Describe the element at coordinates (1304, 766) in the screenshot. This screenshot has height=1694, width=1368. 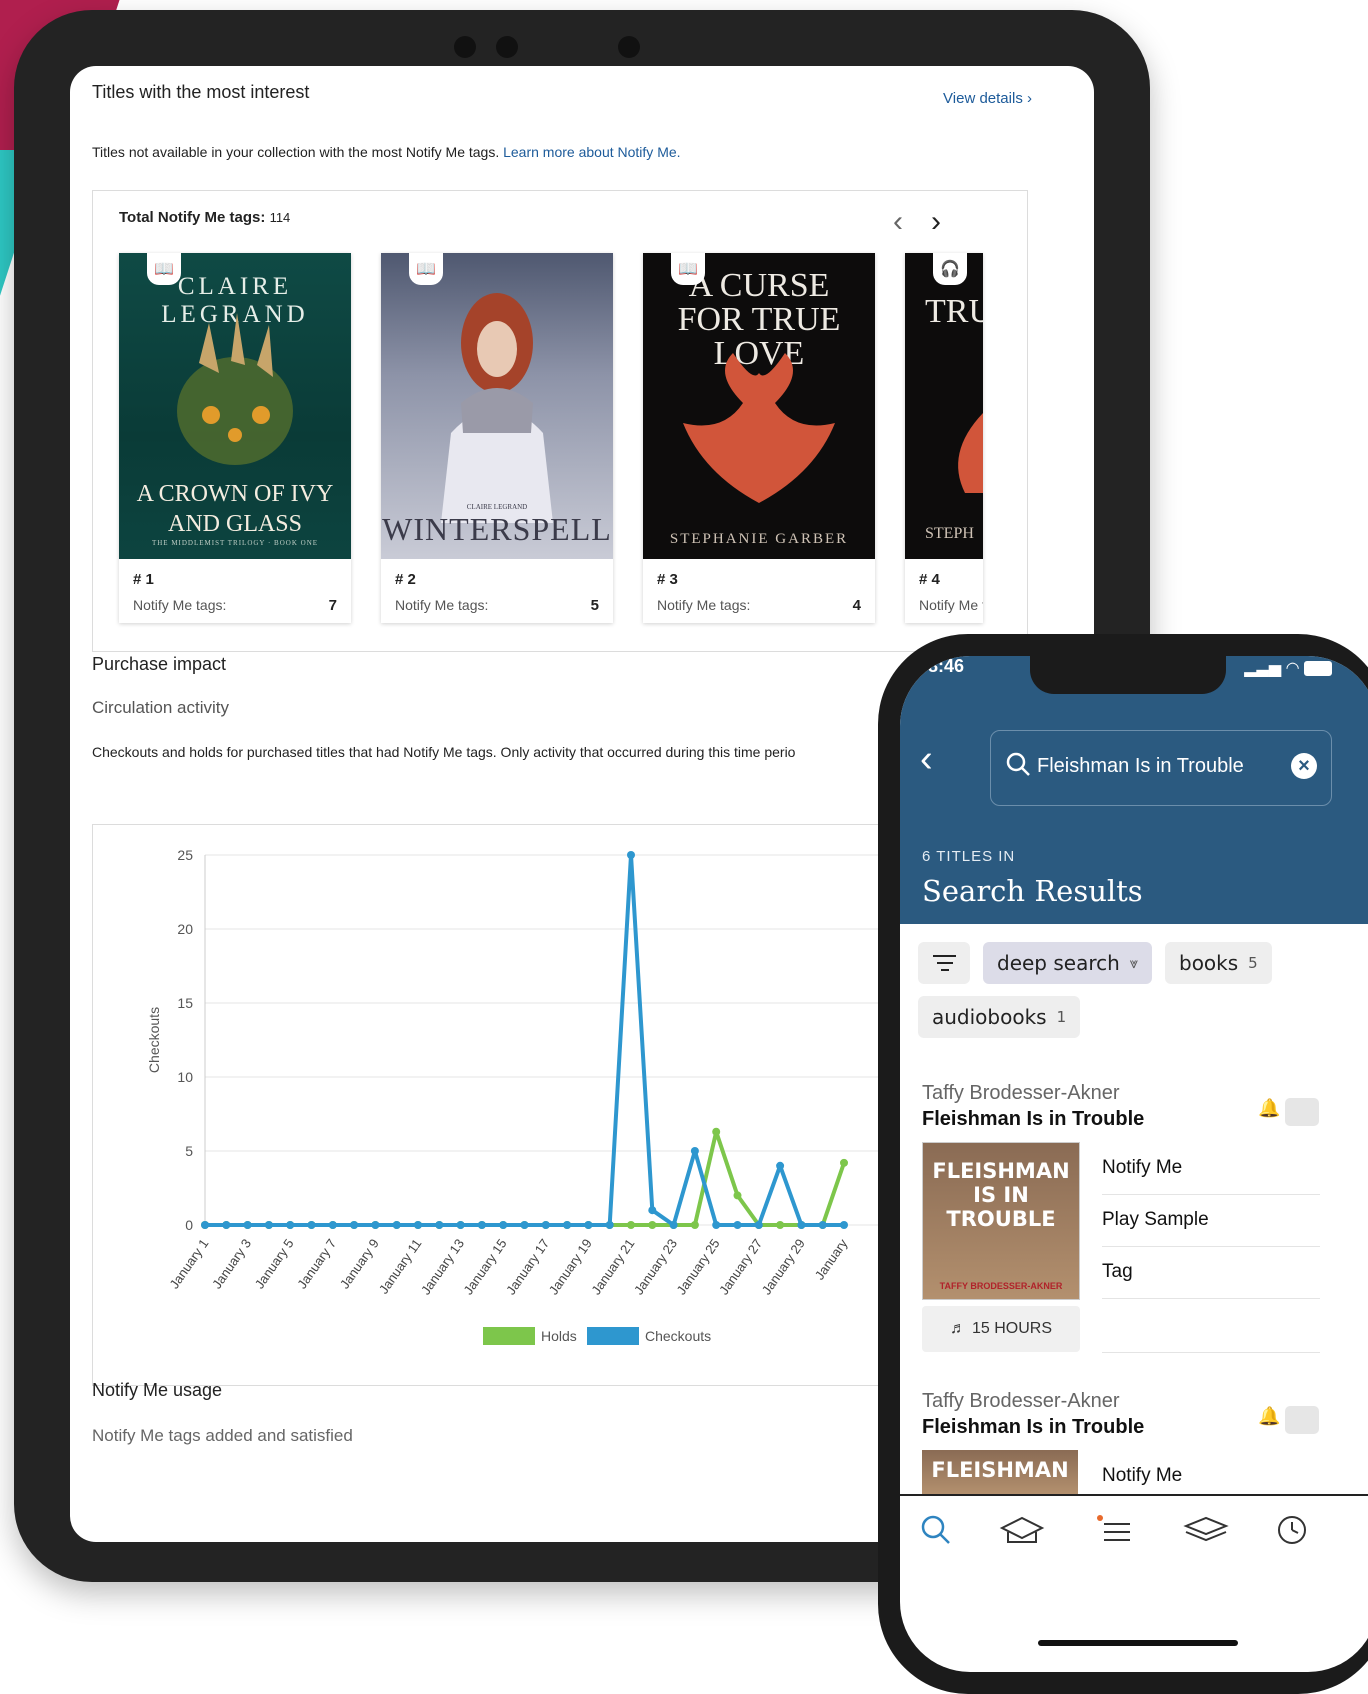
I see `clear-search-button: ×` at that location.